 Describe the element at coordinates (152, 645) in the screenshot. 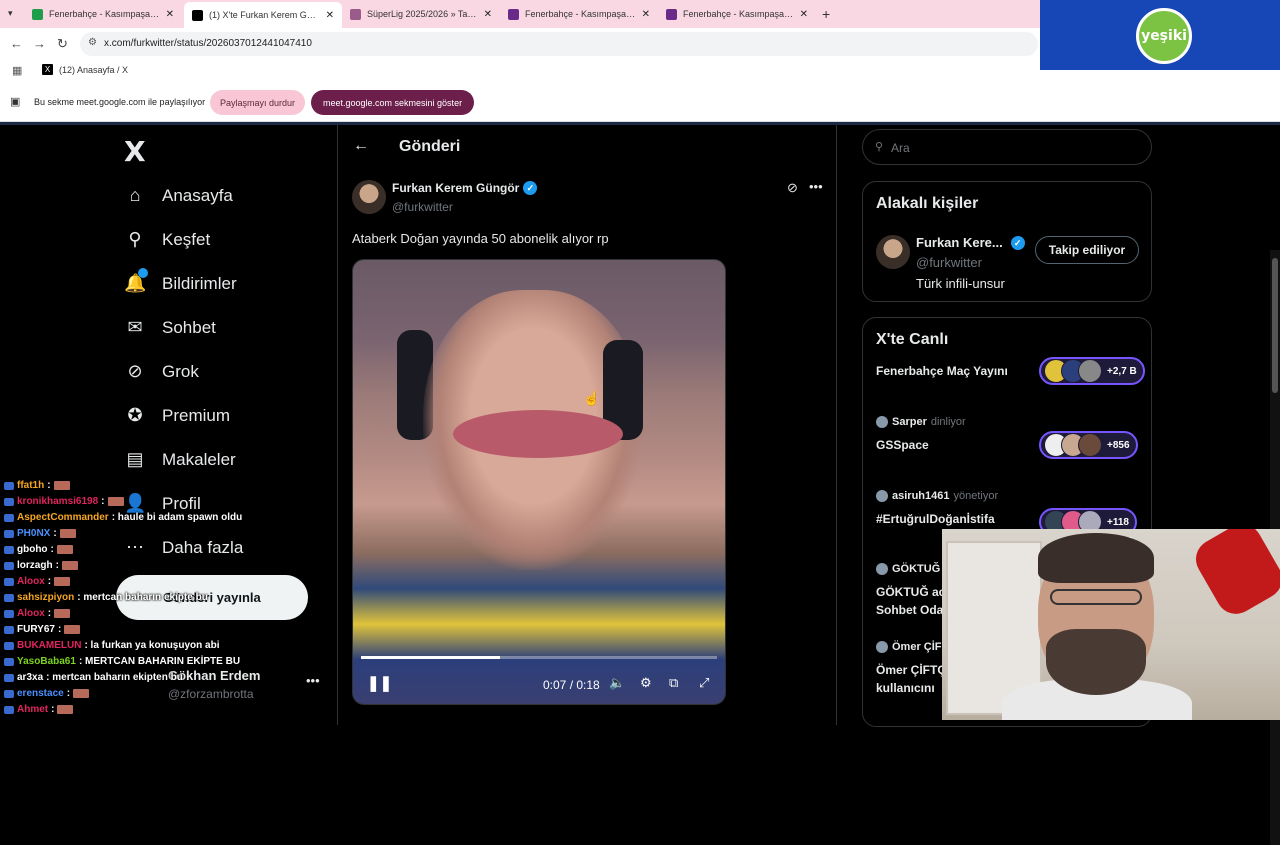

I see `chat-text: : la furkan ya konuşuyon abi` at that location.